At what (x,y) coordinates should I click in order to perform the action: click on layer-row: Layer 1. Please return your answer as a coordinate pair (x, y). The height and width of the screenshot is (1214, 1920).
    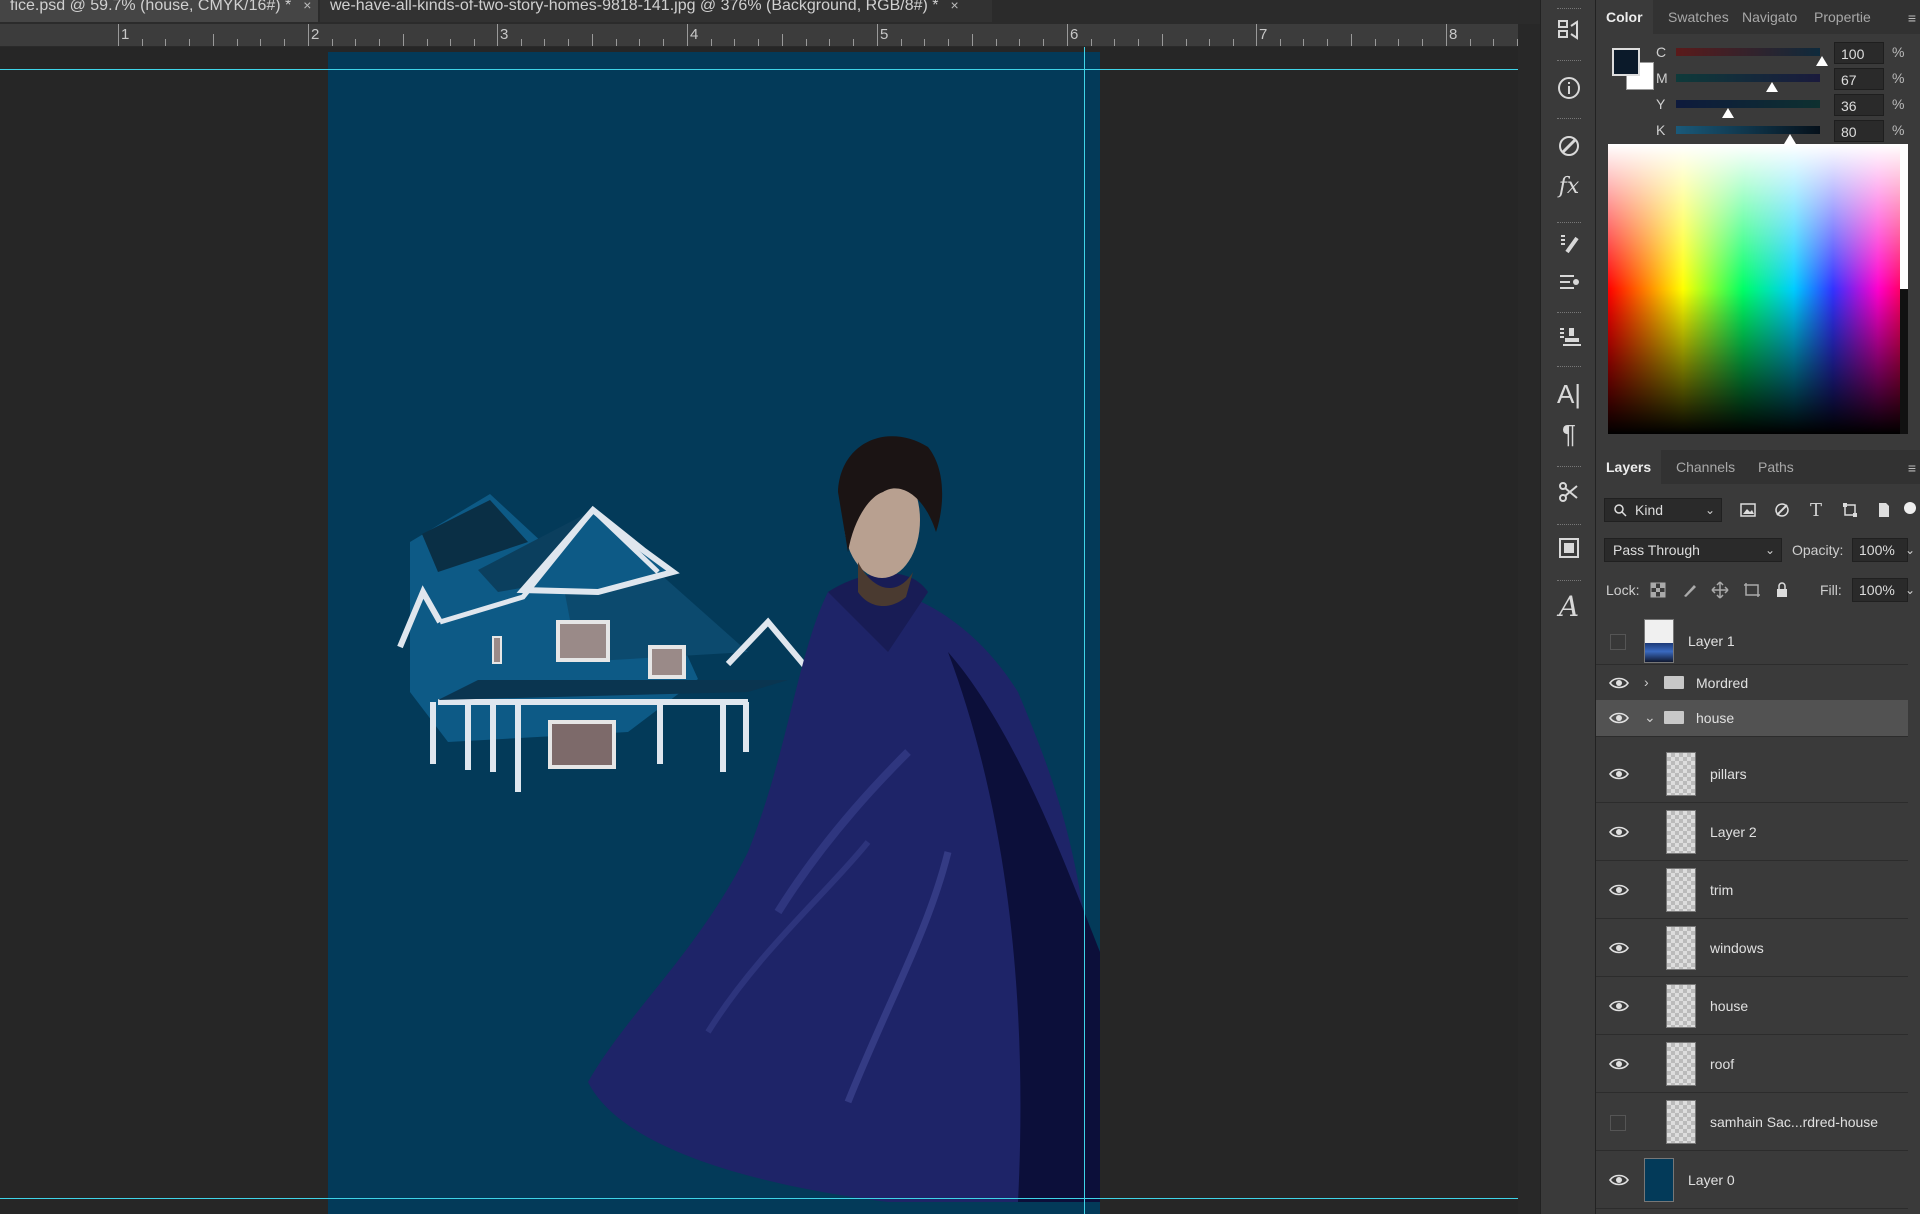
    Looking at the image, I should click on (1752, 641).